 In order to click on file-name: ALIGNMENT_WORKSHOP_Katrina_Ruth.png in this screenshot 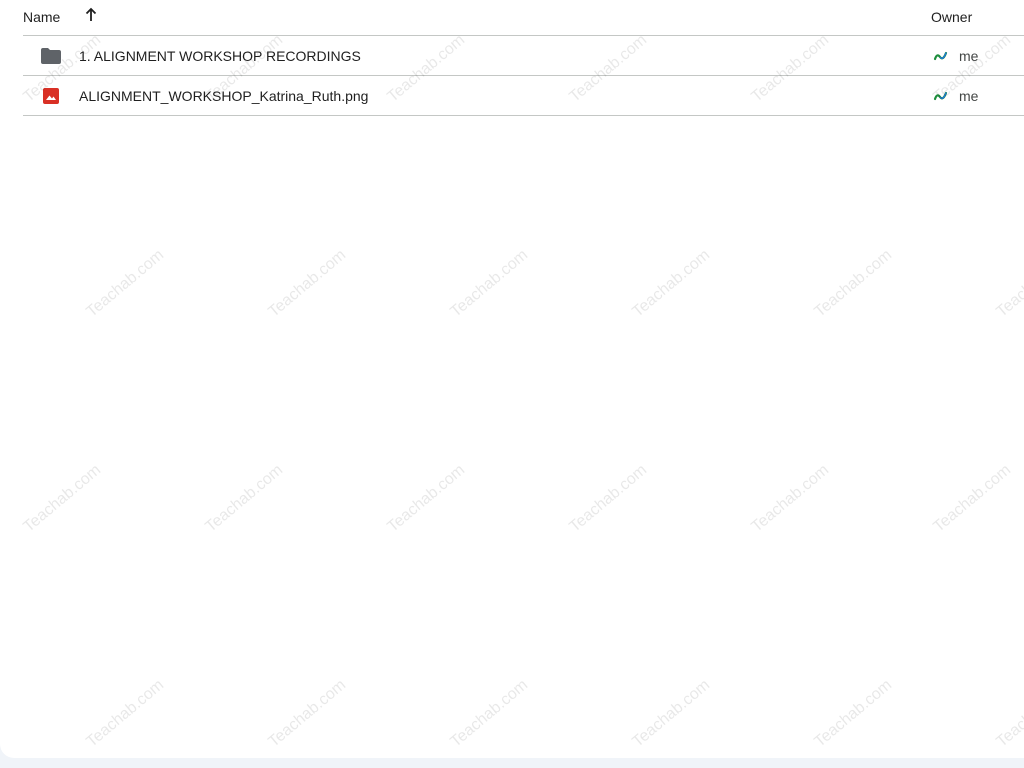, I will do `click(224, 96)`.